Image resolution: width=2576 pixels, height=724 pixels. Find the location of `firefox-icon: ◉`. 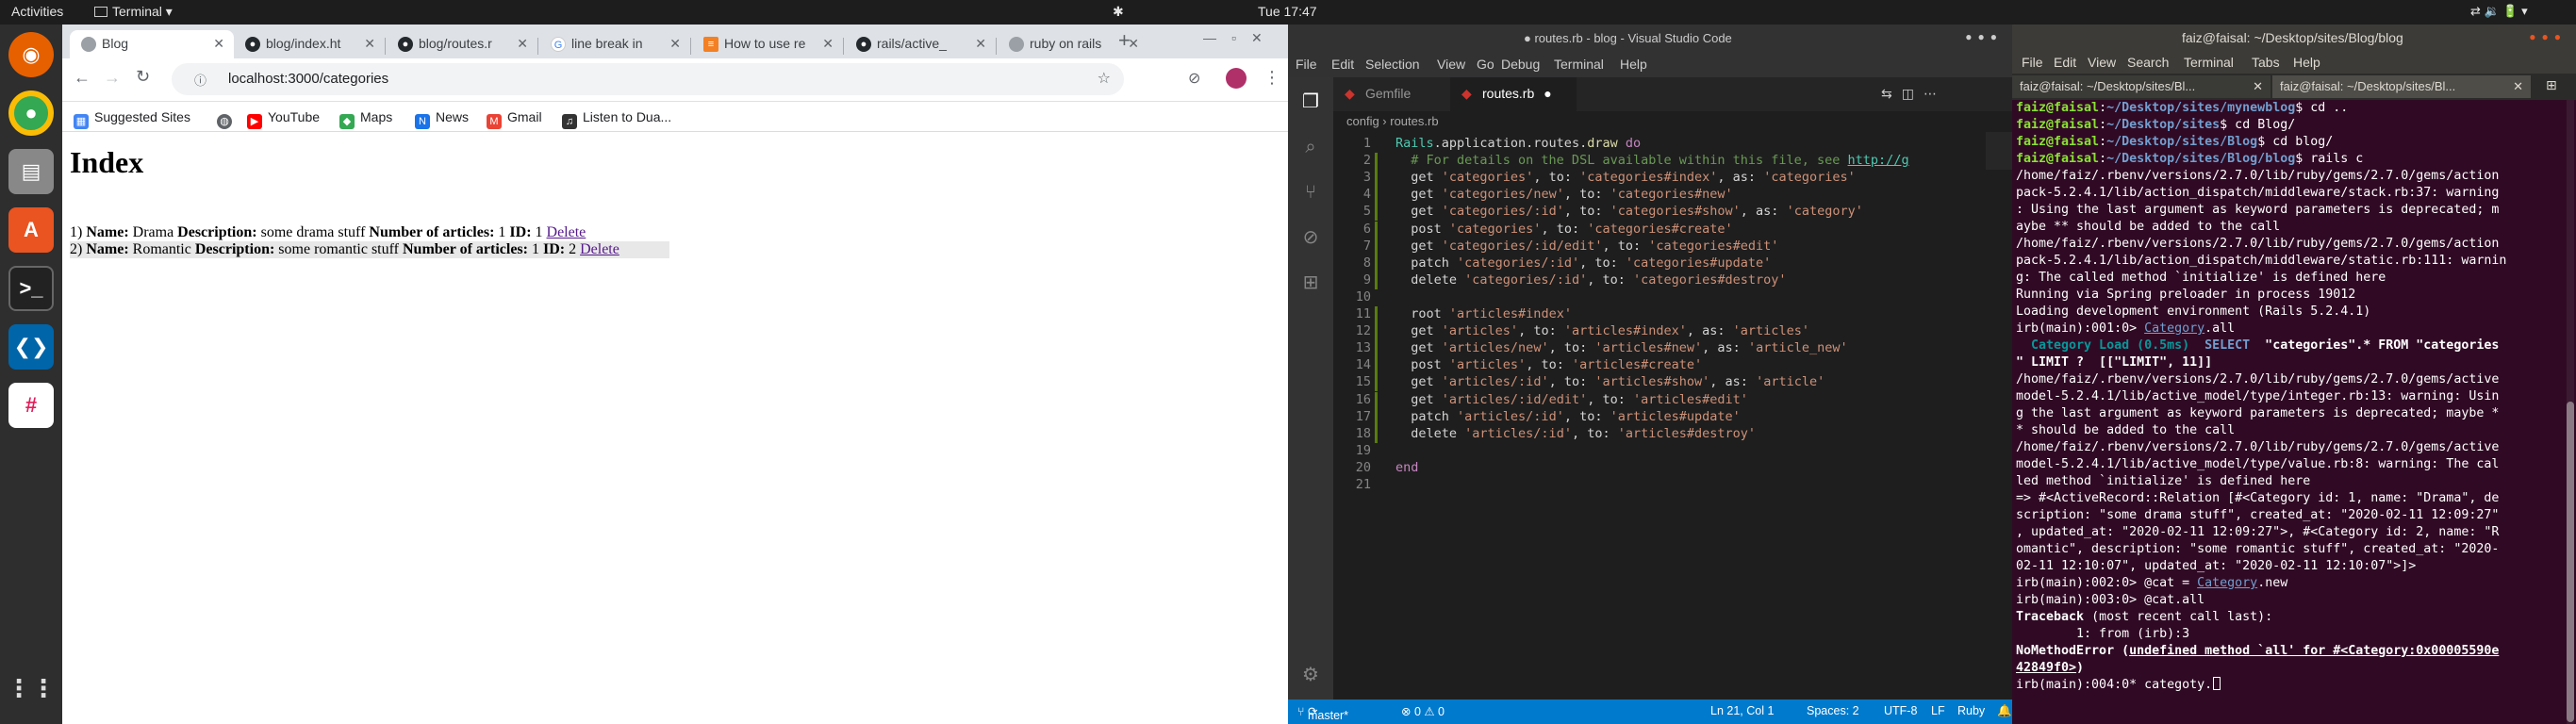

firefox-icon: ◉ is located at coordinates (31, 54).